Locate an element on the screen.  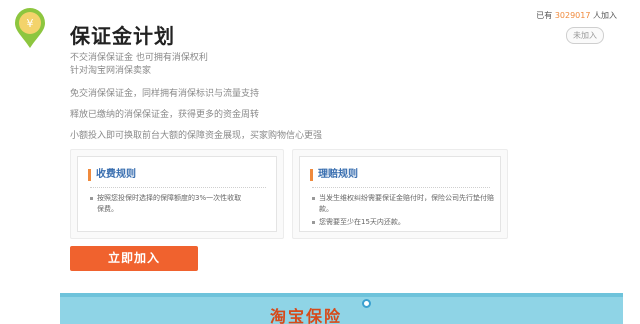
fee-rules-panel: 收费规则 按照您投保时选择的保障额度的3%一次性收取保费。 is located at coordinates (177, 194).